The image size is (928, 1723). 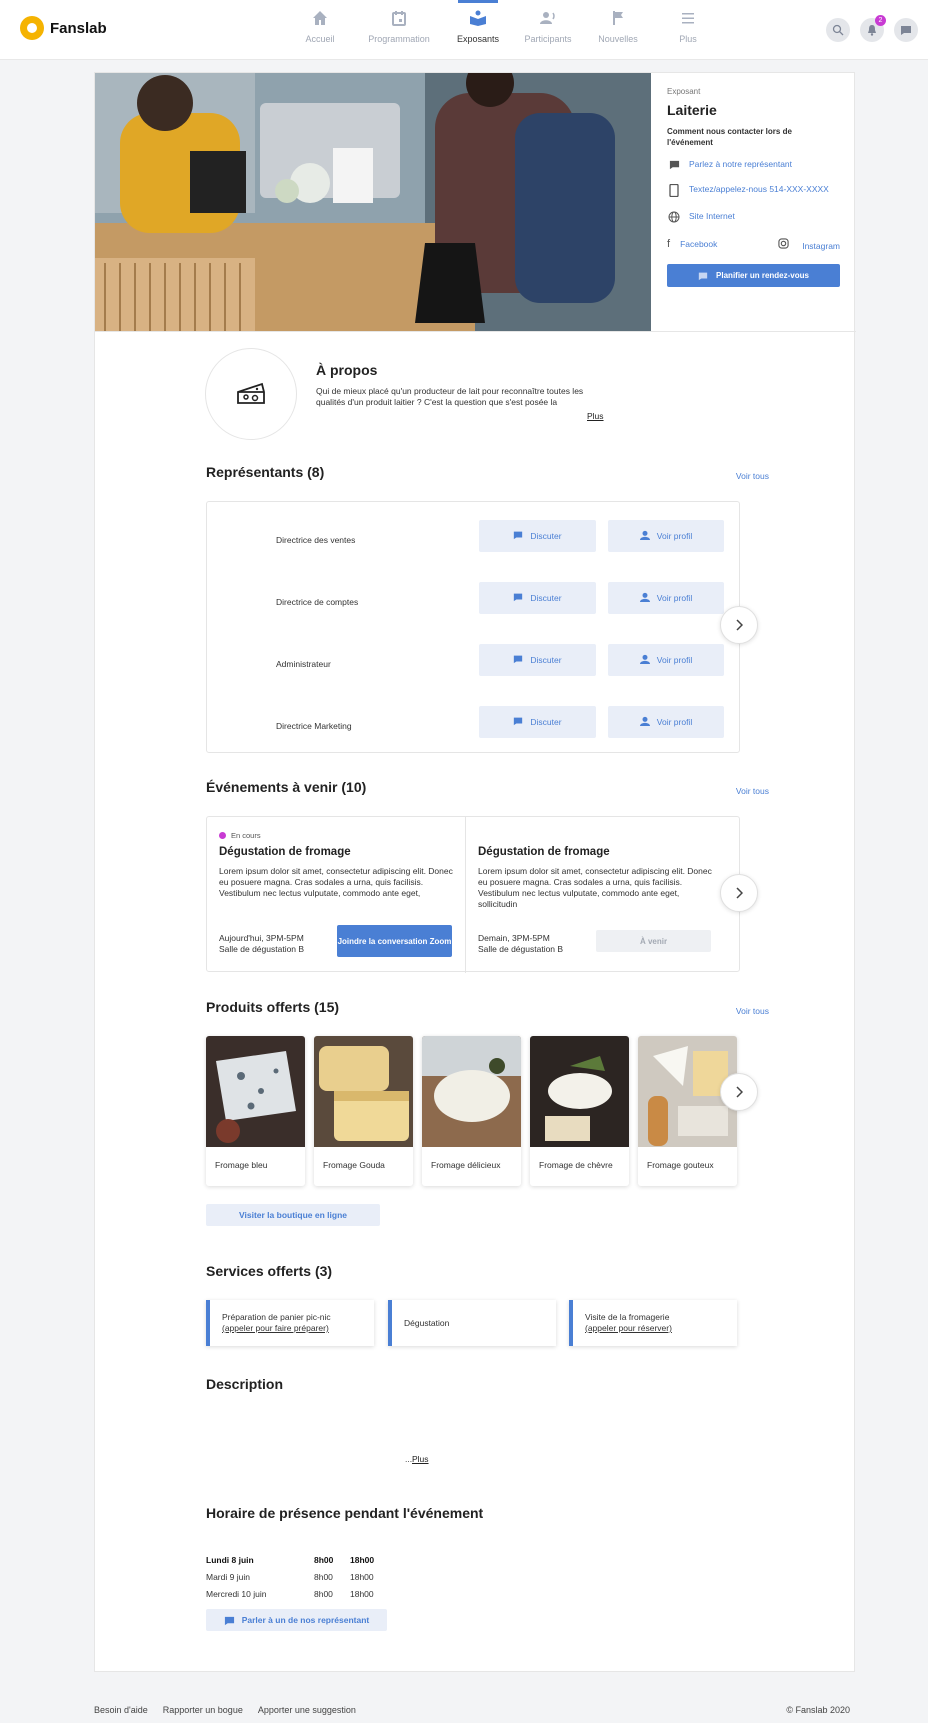 What do you see at coordinates (514, 938) in the screenshot?
I see `event-time: Demain, 3PM-5PM` at bounding box center [514, 938].